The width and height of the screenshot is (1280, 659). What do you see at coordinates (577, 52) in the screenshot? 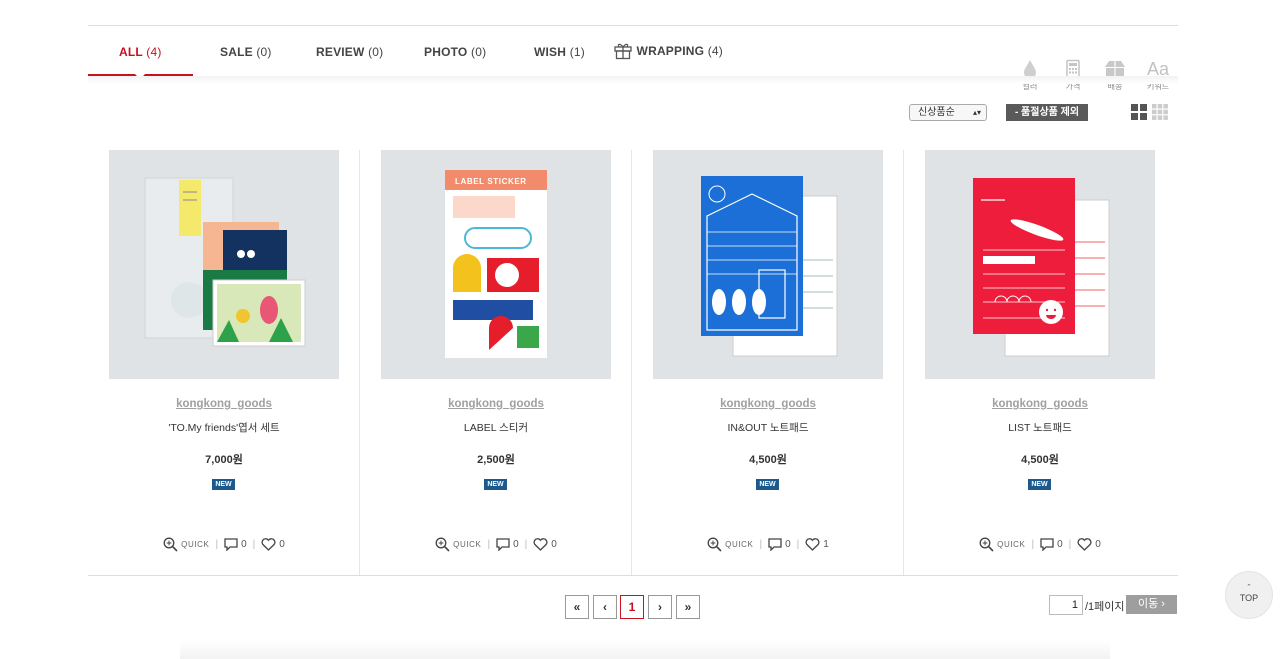
I see `tab-wish-count: (1)` at bounding box center [577, 52].